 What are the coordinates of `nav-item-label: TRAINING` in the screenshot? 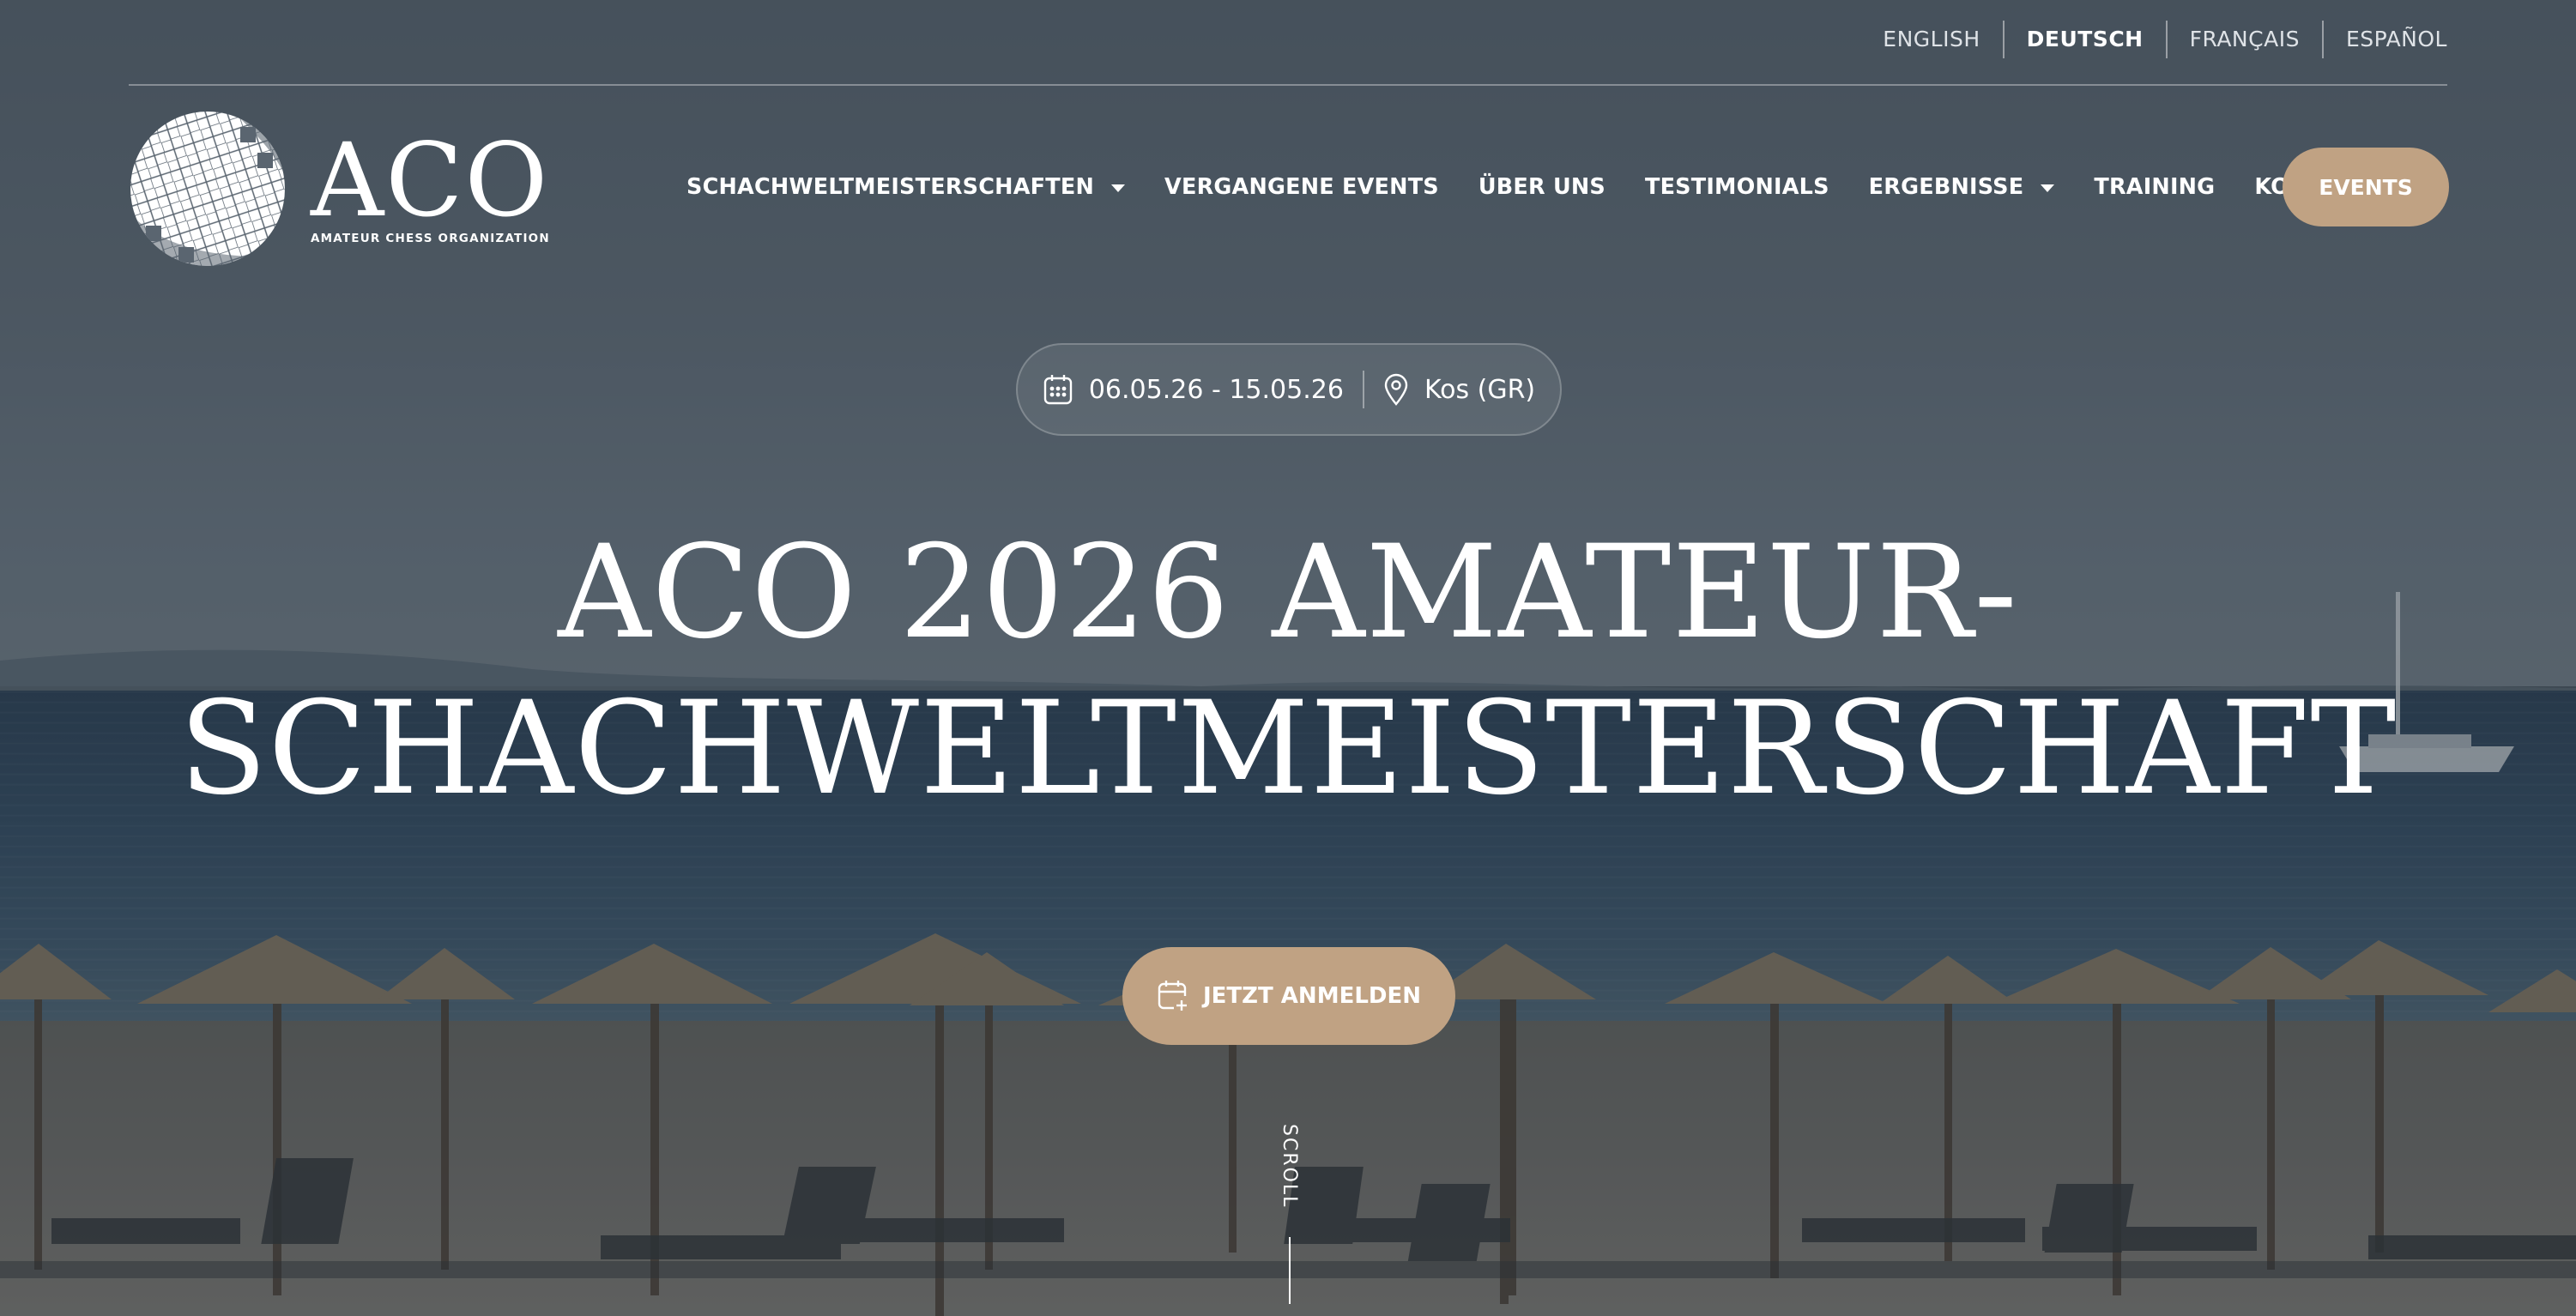 It's located at (2155, 187).